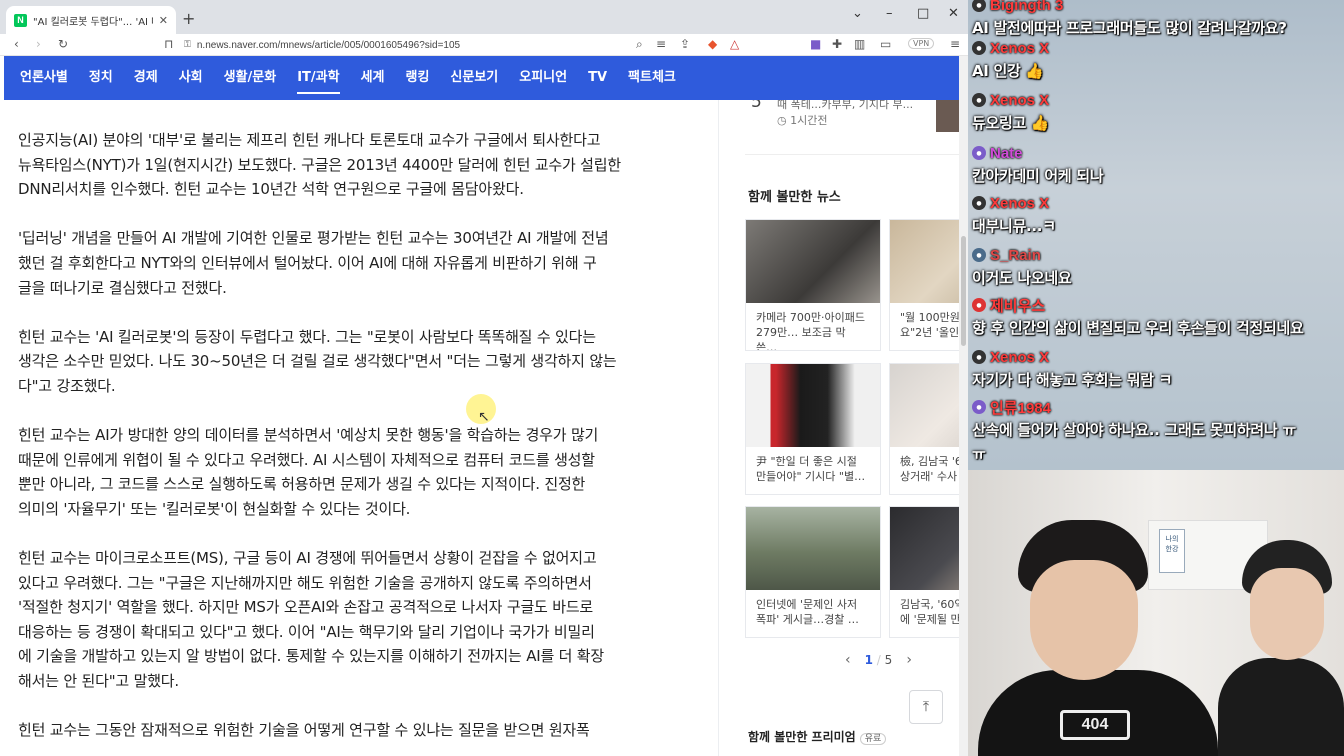 The width and height of the screenshot is (1344, 756). Describe the element at coordinates (187, 45) in the screenshot. I see `lock-icon: ⚿` at that location.